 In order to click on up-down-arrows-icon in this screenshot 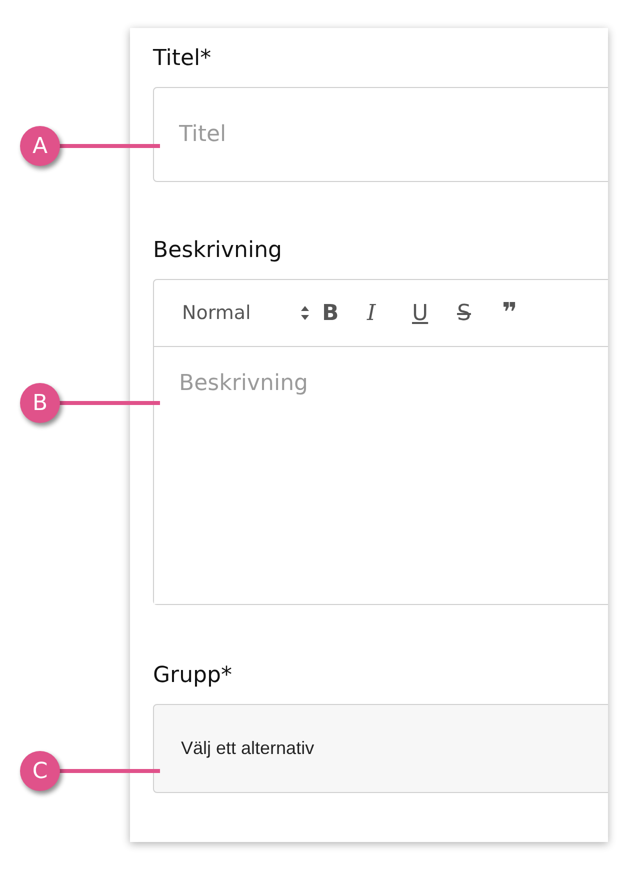, I will do `click(305, 313)`.